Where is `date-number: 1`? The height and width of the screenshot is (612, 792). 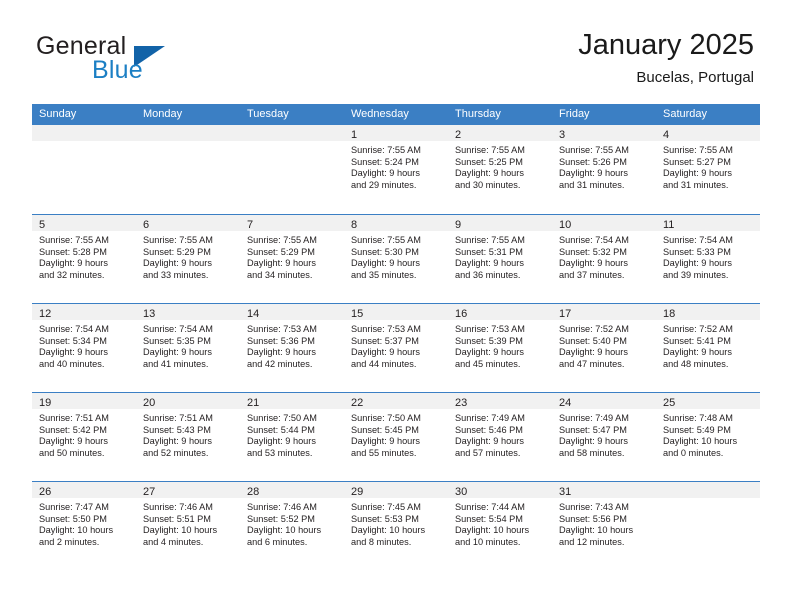
date-number: 1 is located at coordinates (354, 135).